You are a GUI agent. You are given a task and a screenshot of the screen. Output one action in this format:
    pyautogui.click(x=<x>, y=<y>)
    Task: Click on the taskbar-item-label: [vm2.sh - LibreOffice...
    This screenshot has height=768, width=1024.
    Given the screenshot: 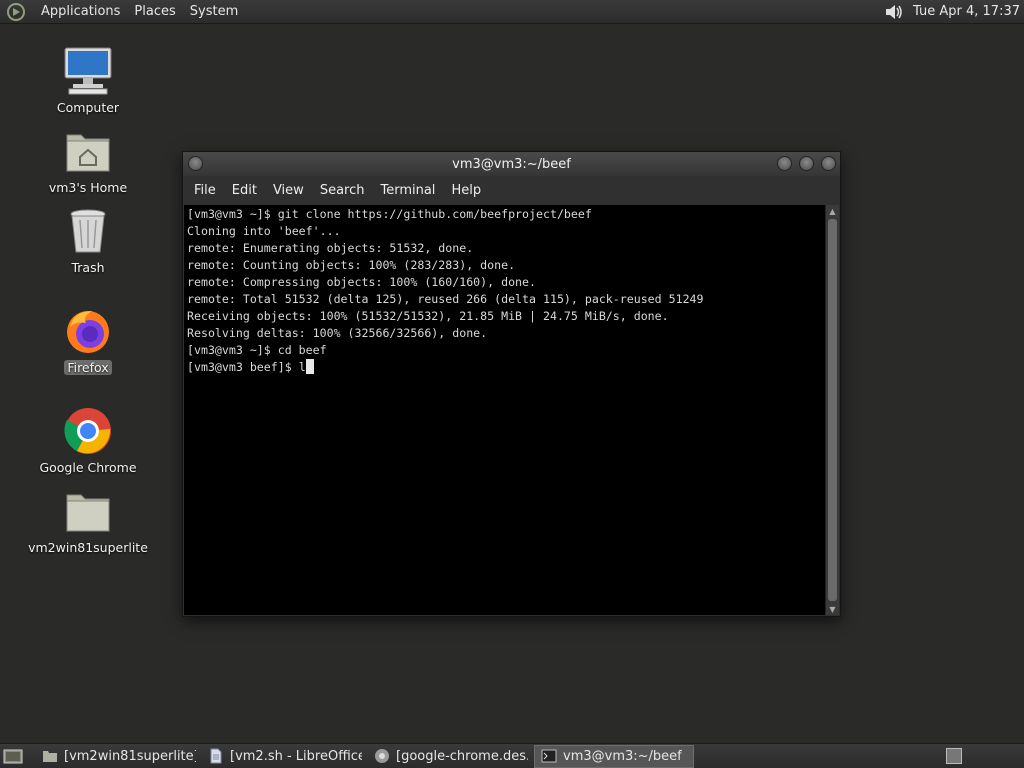 What is the action you would take?
    pyautogui.click(x=296, y=756)
    